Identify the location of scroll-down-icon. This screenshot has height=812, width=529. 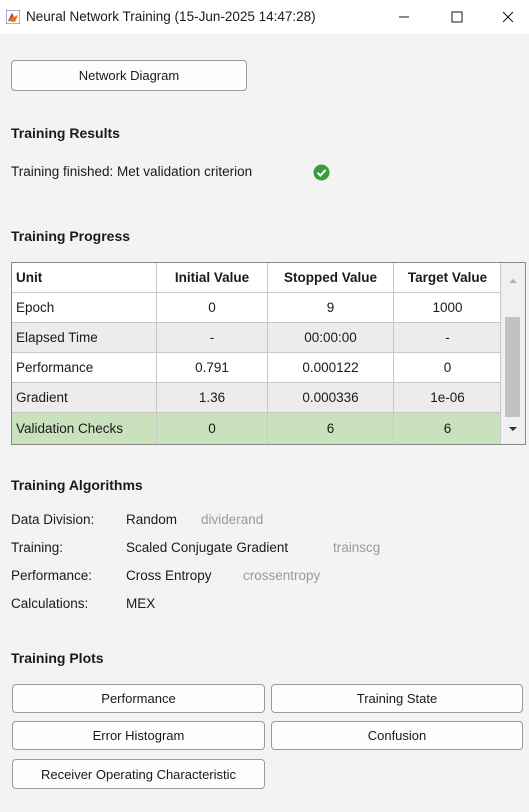
(513, 429).